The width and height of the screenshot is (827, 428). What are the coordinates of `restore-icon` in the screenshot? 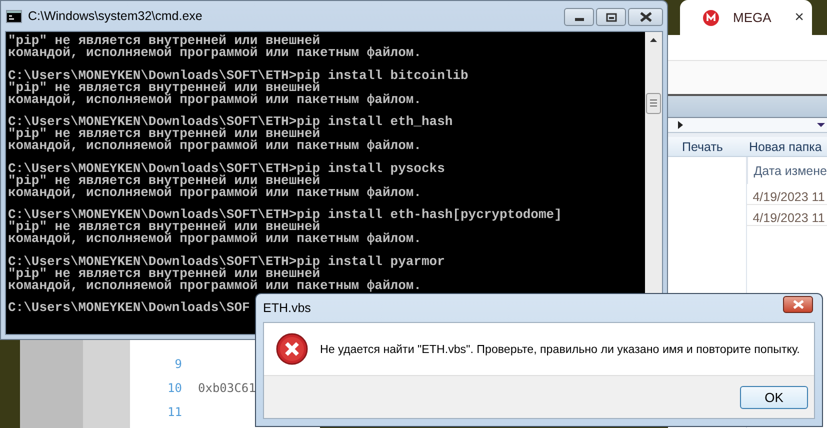 It's located at (611, 17).